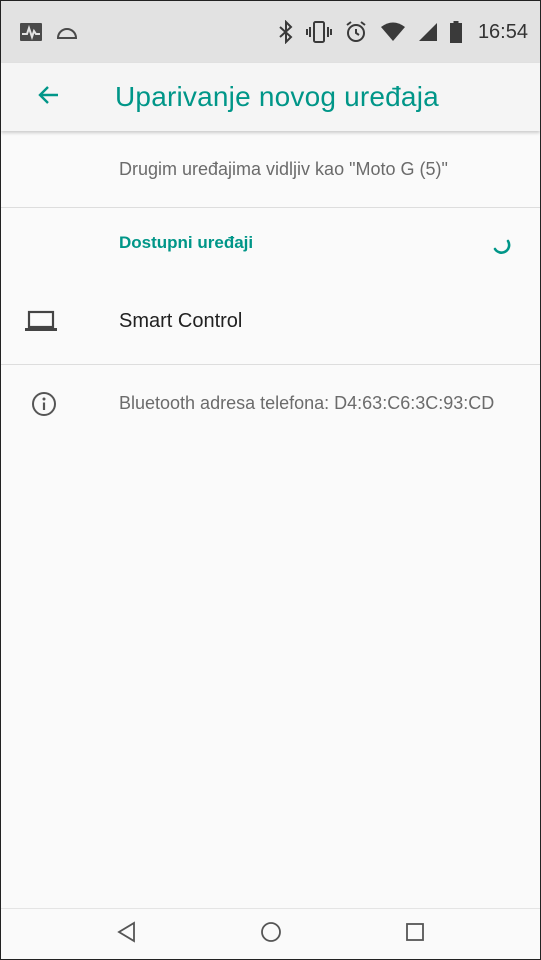 The image size is (541, 960). I want to click on back-button, so click(49, 97).